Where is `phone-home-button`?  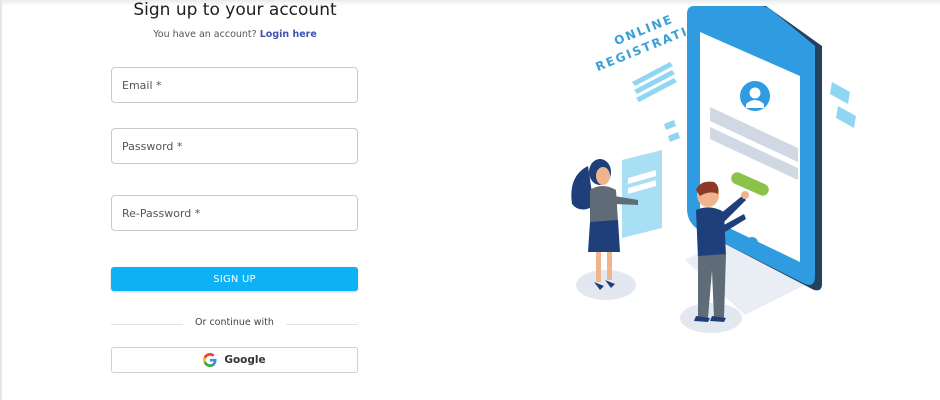 phone-home-button is located at coordinates (752, 243).